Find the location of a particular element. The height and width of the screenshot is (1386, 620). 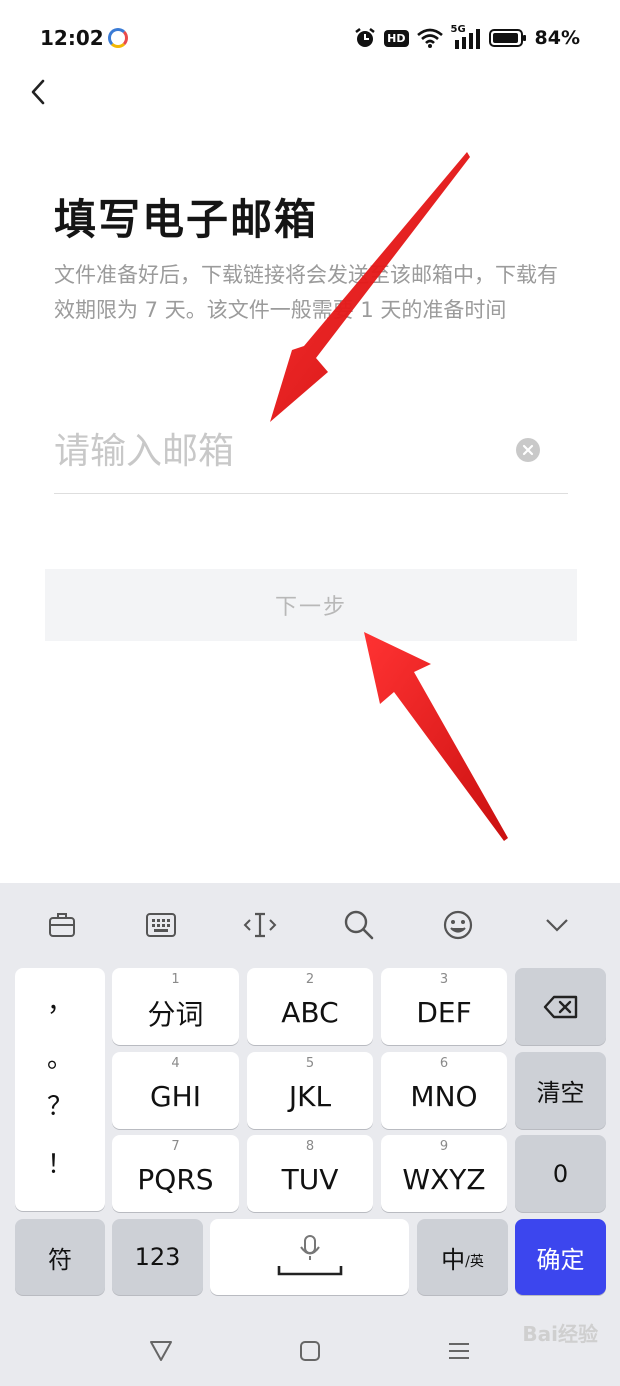

key-label: WXYZ is located at coordinates (444, 1179).